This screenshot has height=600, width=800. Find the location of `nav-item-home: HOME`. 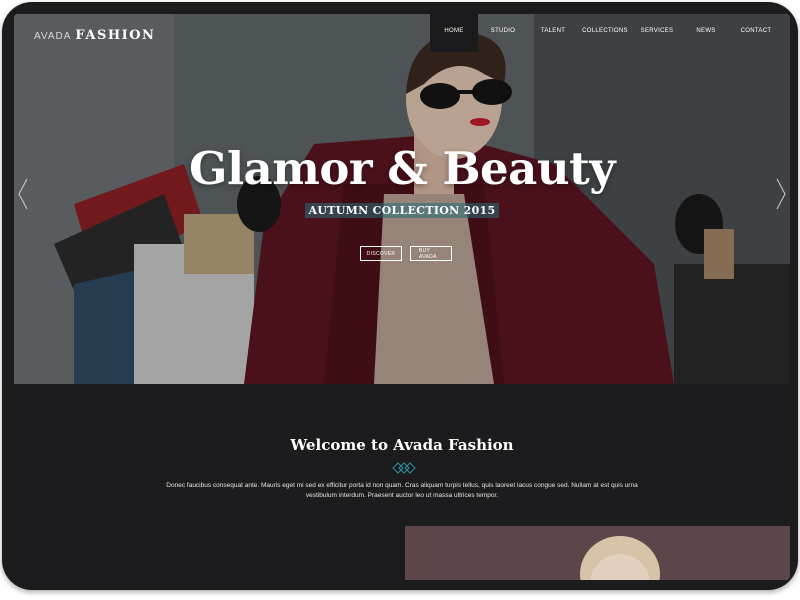

nav-item-home: HOME is located at coordinates (454, 33).